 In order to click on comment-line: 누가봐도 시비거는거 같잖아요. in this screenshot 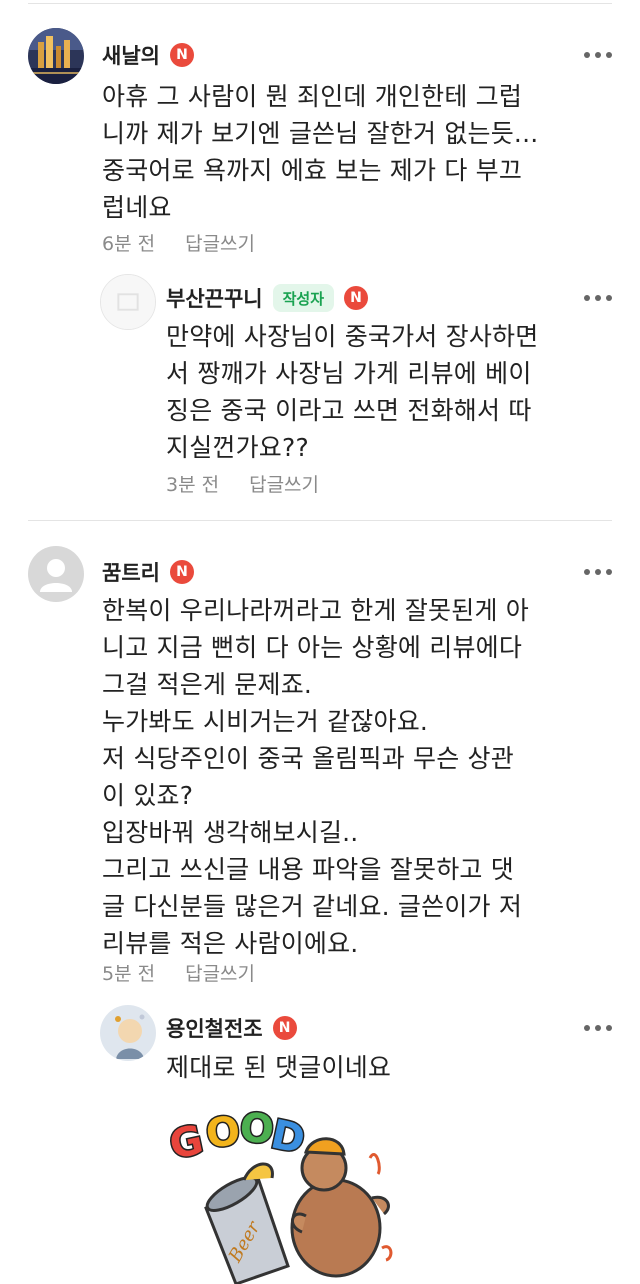, I will do `click(265, 721)`.